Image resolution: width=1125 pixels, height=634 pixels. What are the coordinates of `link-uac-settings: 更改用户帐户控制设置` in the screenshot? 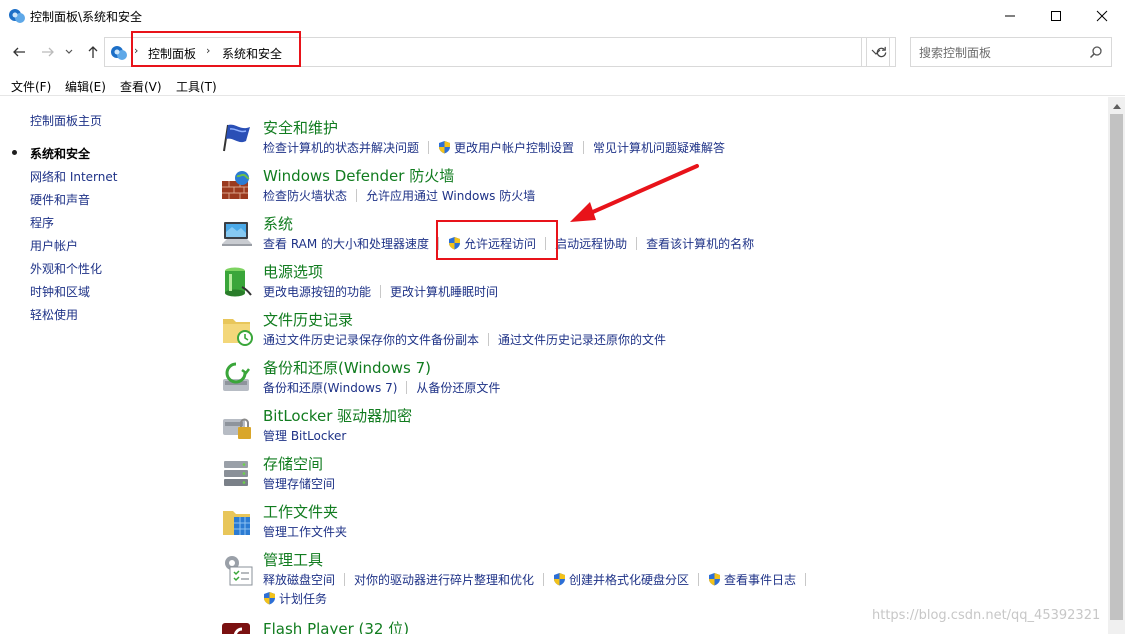 It's located at (514, 147).